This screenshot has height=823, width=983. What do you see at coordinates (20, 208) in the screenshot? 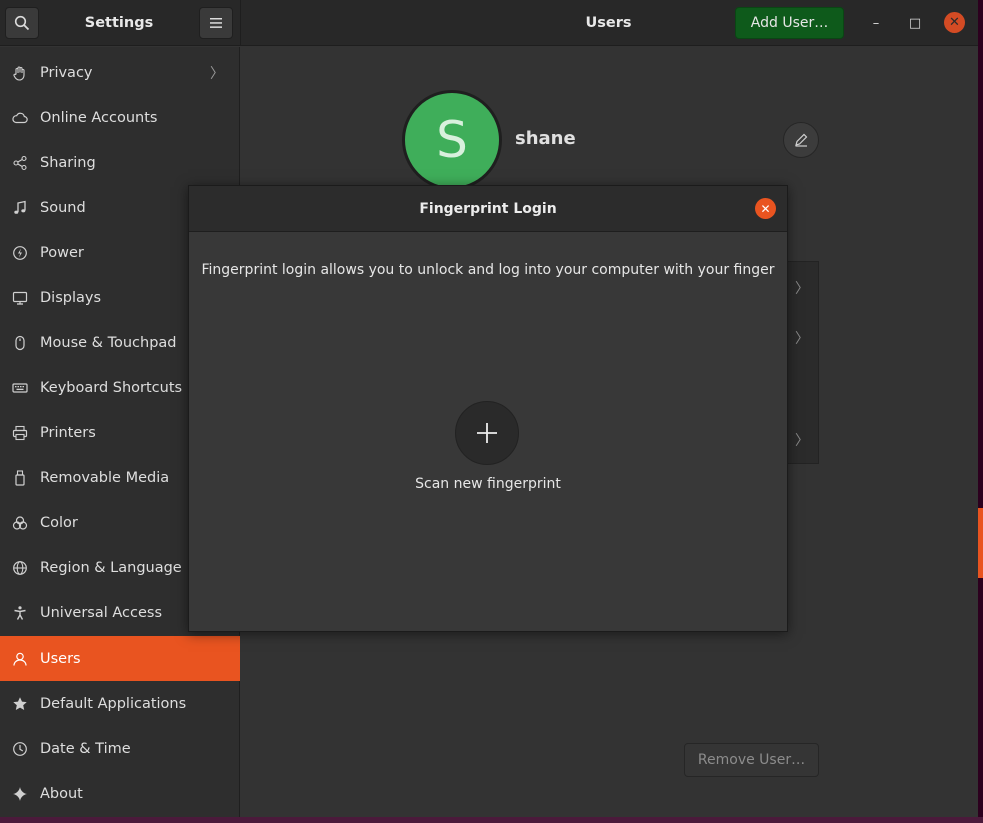
I see `music-note-icon` at bounding box center [20, 208].